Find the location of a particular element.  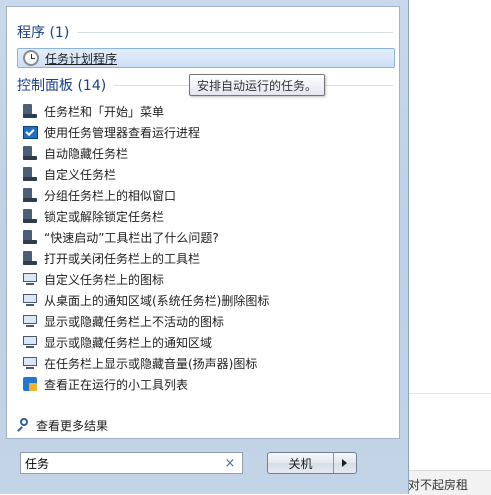

task-manager-icon is located at coordinates (30, 132).